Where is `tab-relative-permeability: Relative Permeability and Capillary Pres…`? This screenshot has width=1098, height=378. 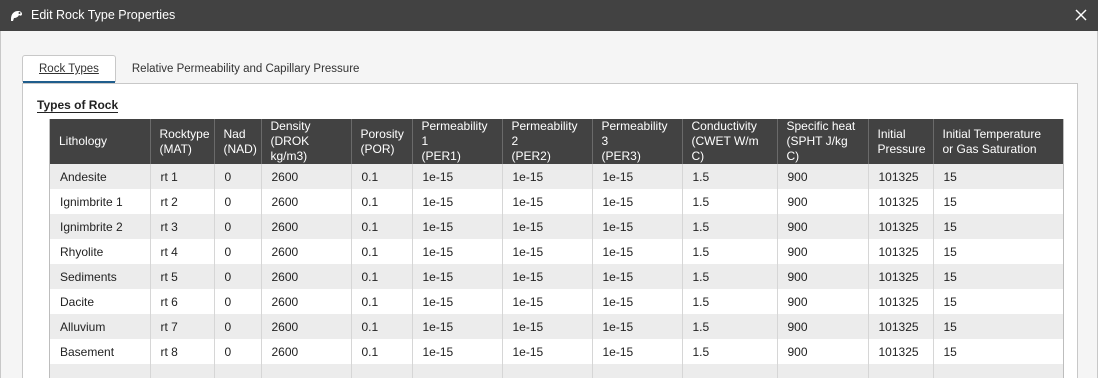 tab-relative-permeability: Relative Permeability and Capillary Pres… is located at coordinates (246, 68).